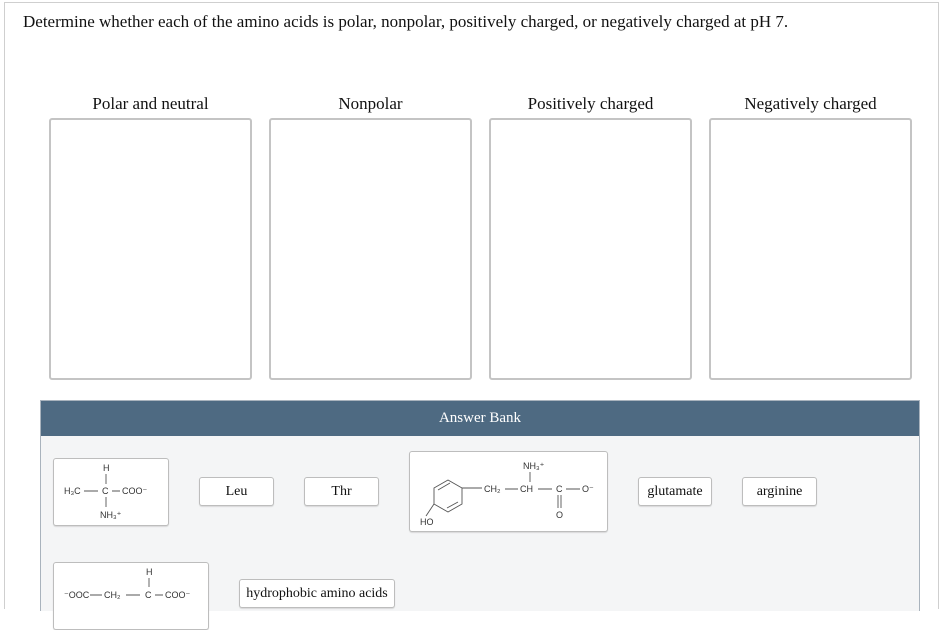 This screenshot has height=630, width=941. What do you see at coordinates (341, 491) in the screenshot?
I see `tile-thr: Thr` at bounding box center [341, 491].